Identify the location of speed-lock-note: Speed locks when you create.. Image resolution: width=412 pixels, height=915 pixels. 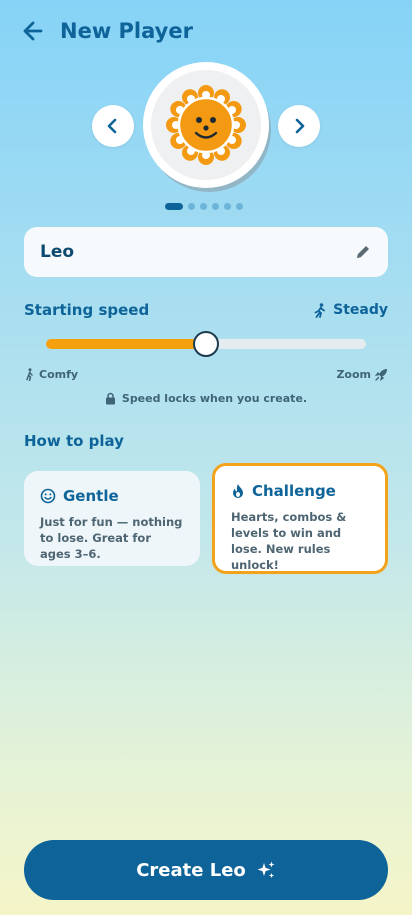
(206, 398).